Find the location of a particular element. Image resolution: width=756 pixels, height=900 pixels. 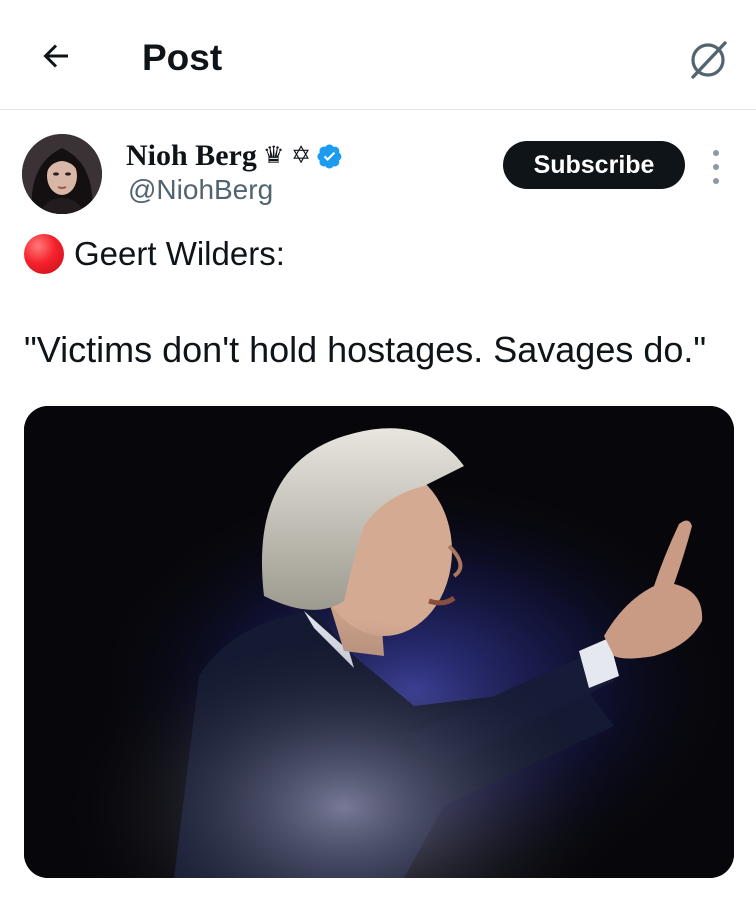

avatar is located at coordinates (62, 174).